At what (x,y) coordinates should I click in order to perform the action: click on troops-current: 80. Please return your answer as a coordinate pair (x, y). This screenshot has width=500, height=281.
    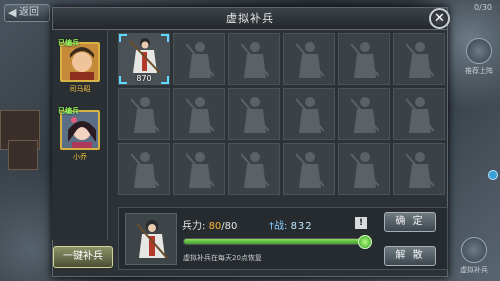
    Looking at the image, I should click on (215, 226).